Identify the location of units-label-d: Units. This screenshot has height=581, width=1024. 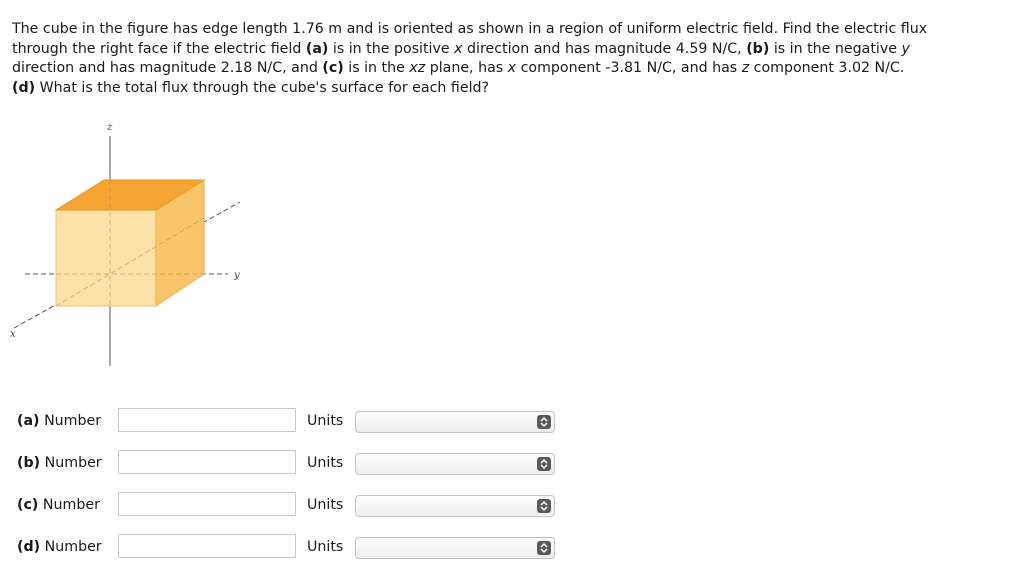
(325, 547).